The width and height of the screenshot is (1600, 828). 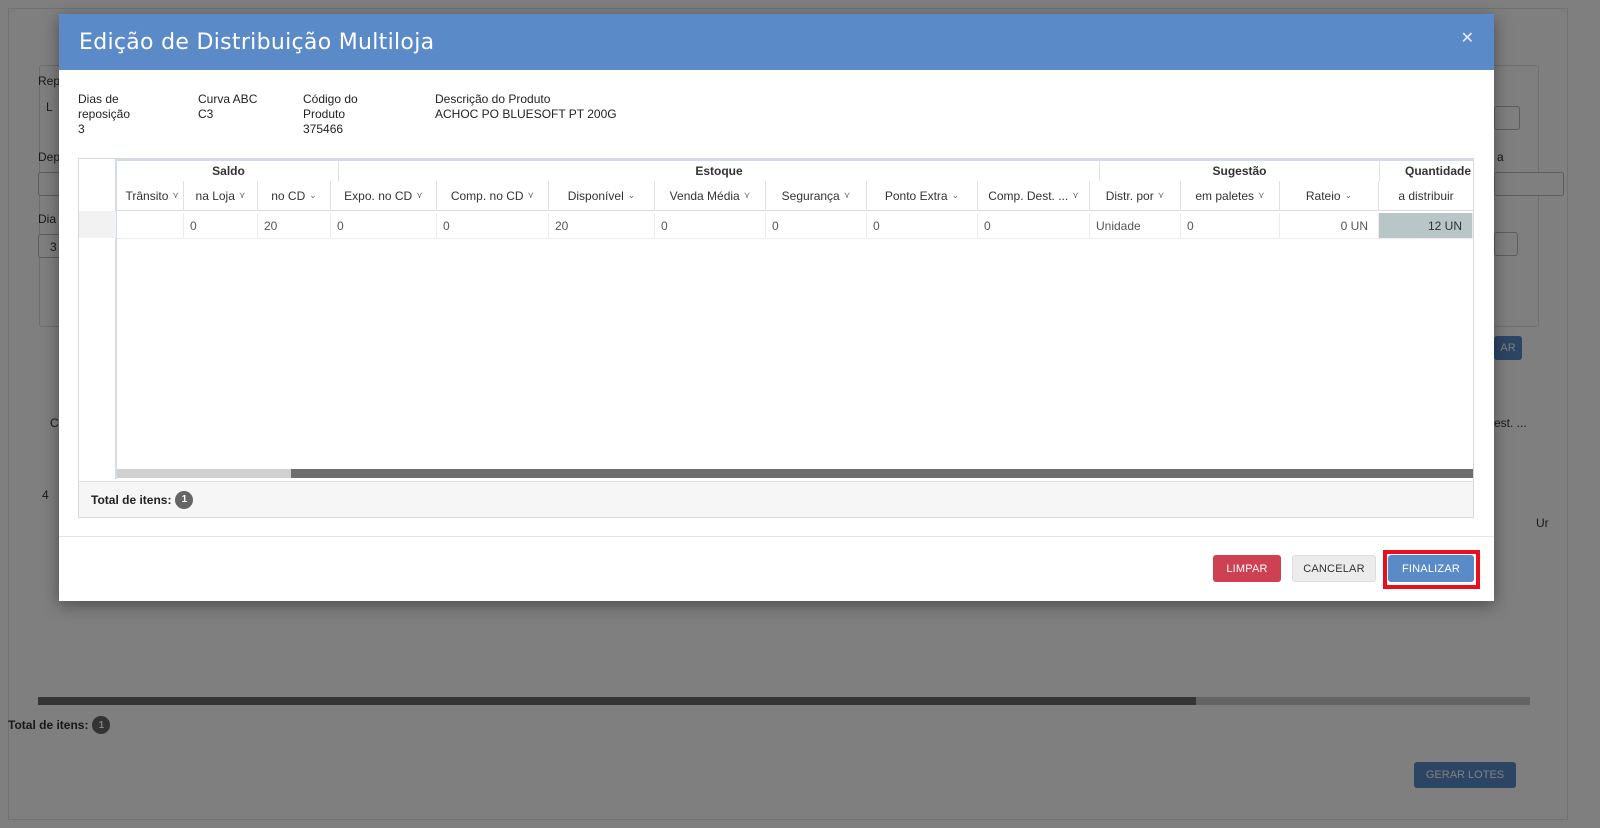 I want to click on column-no-cd-label: no CD, so click(x=288, y=195).